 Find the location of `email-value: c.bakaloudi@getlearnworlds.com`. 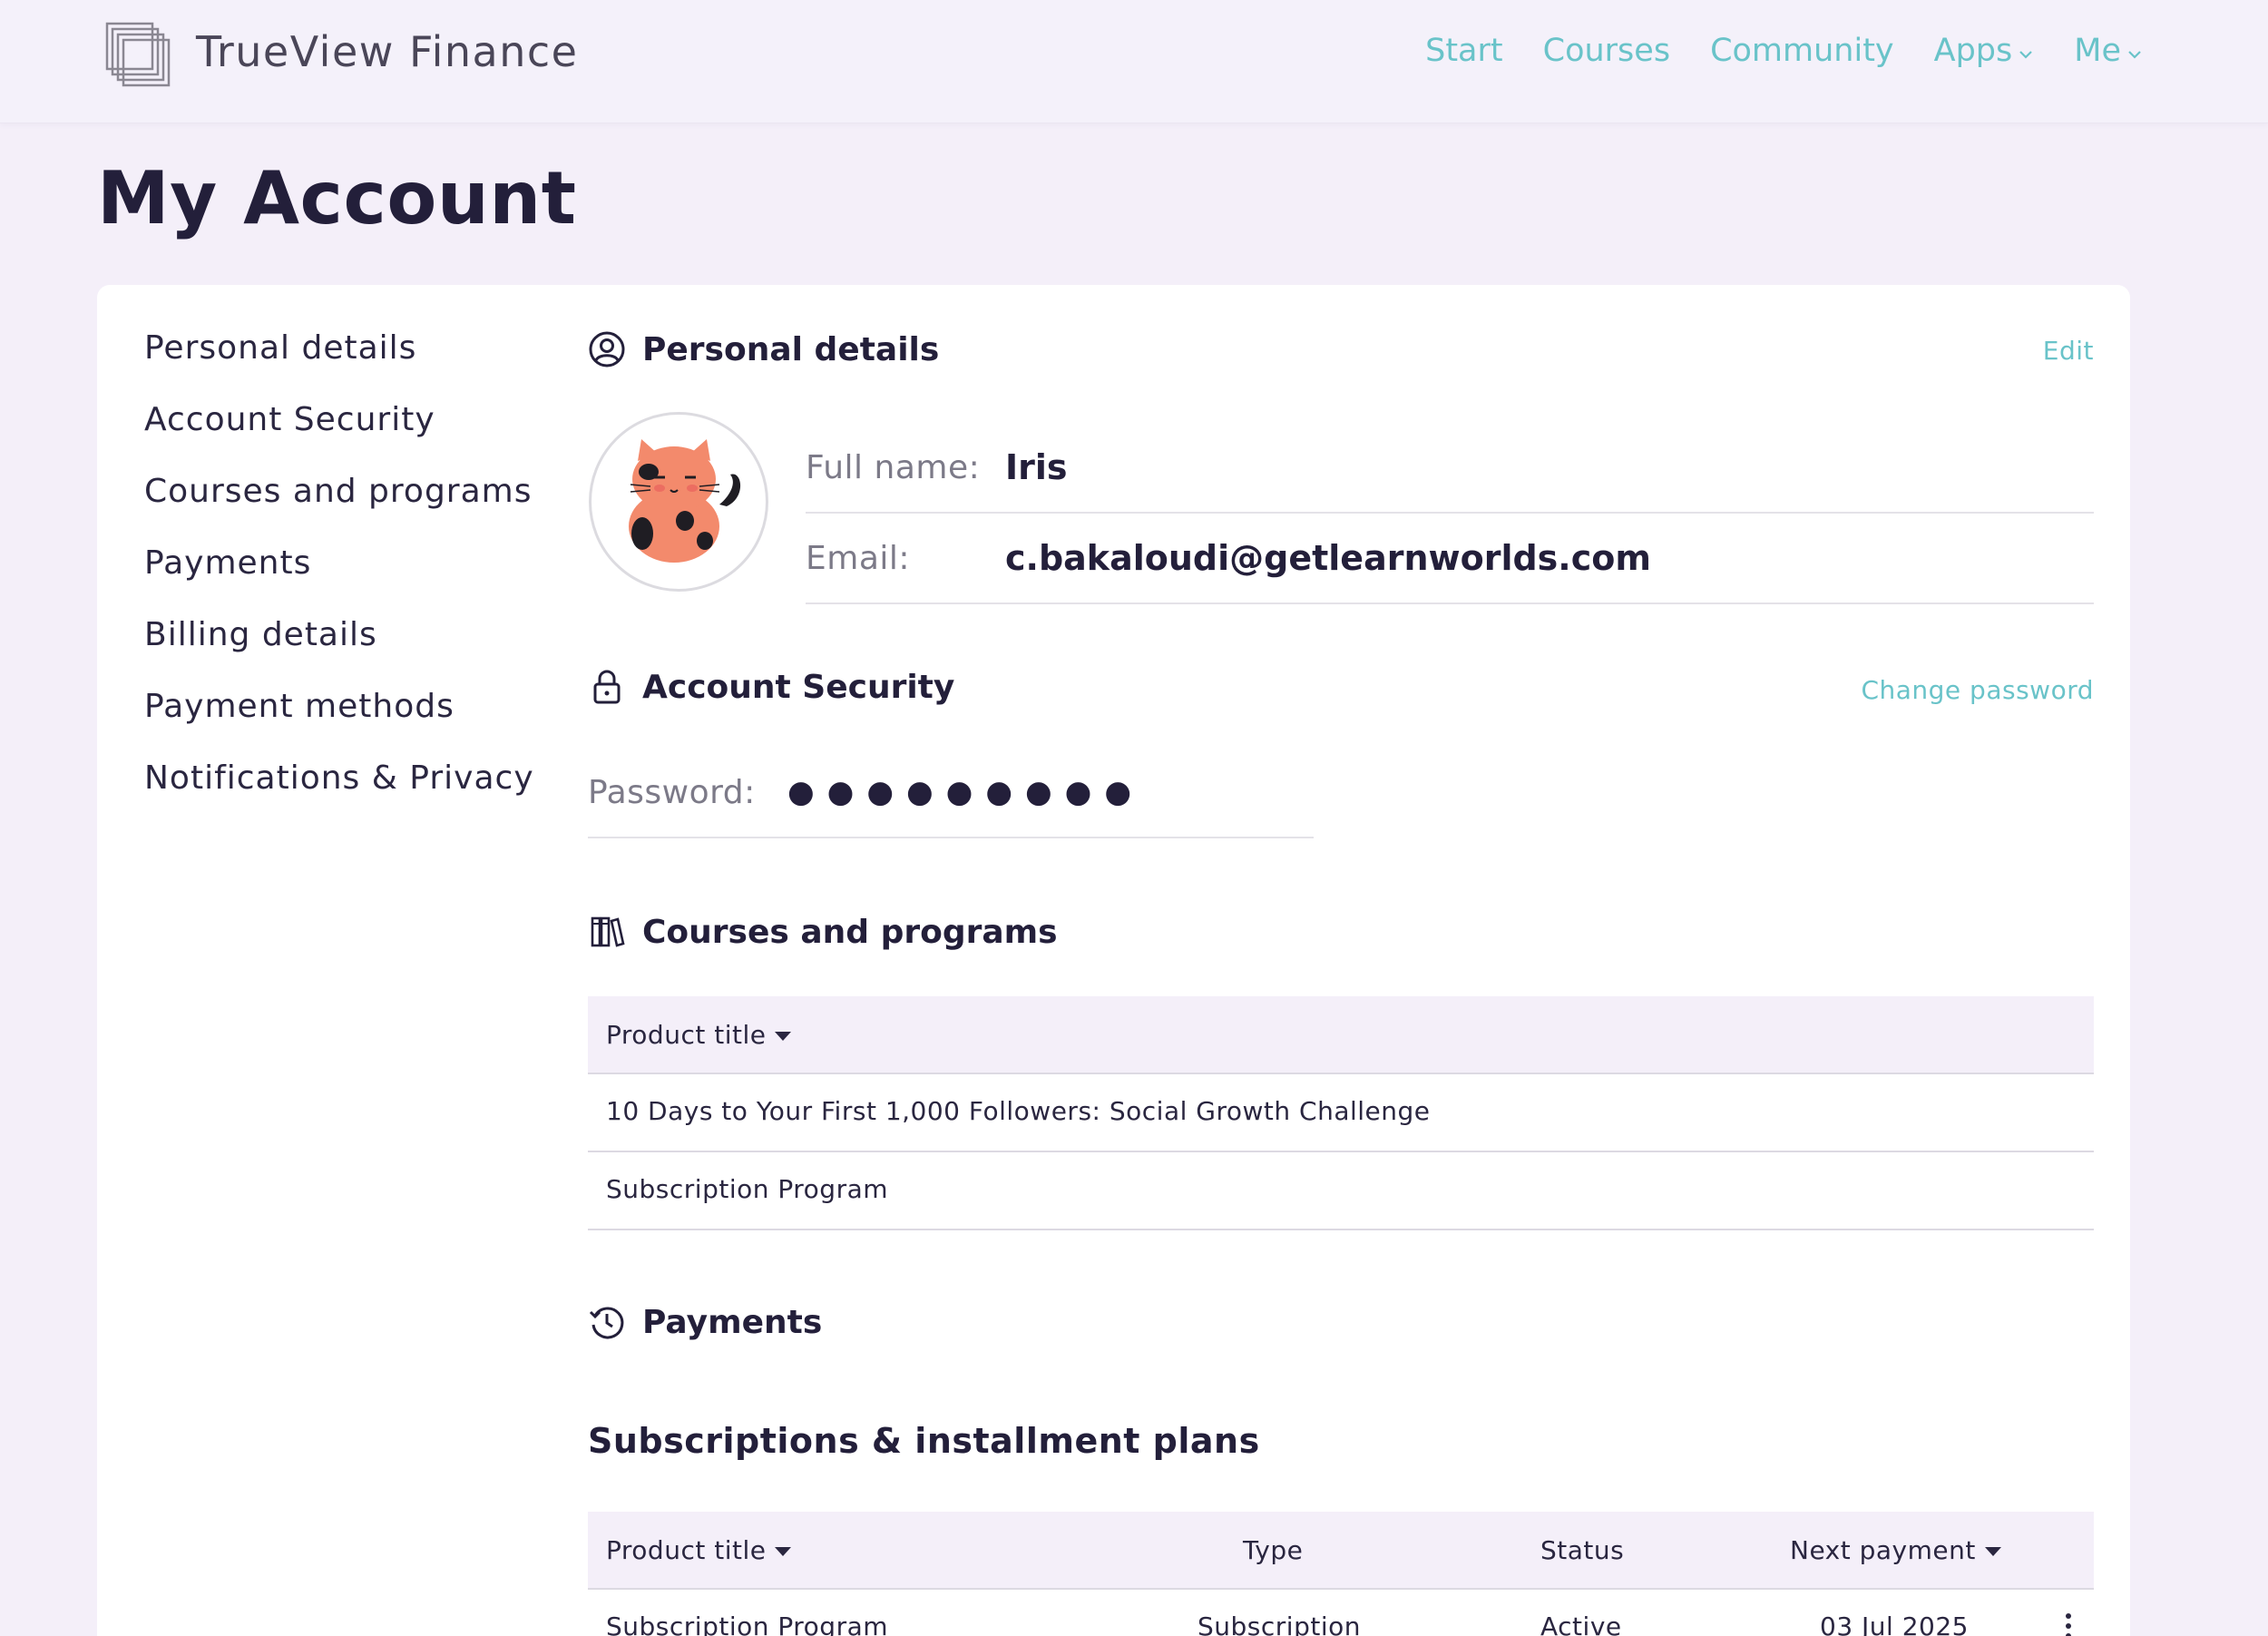

email-value: c.bakaloudi@getlearnworlds.com is located at coordinates (1328, 558).